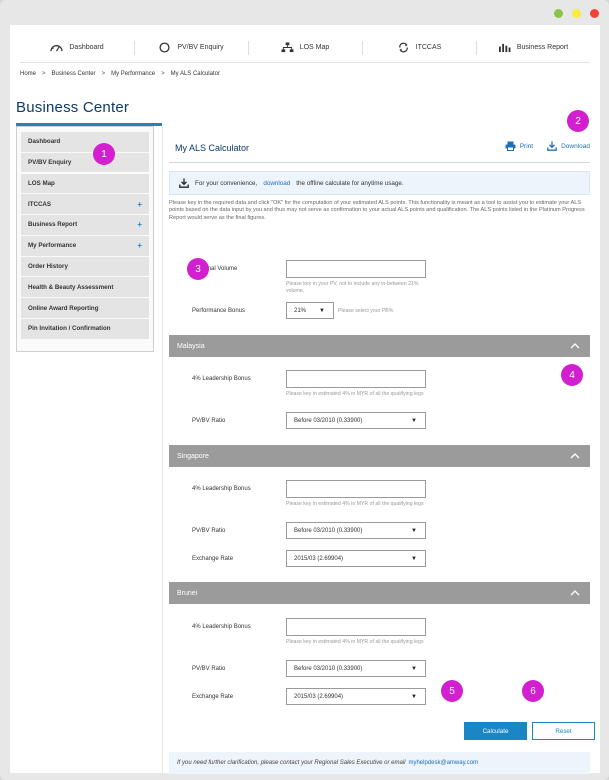  Describe the element at coordinates (356, 379) in the screenshot. I see `malaysia-leadership-input` at that location.